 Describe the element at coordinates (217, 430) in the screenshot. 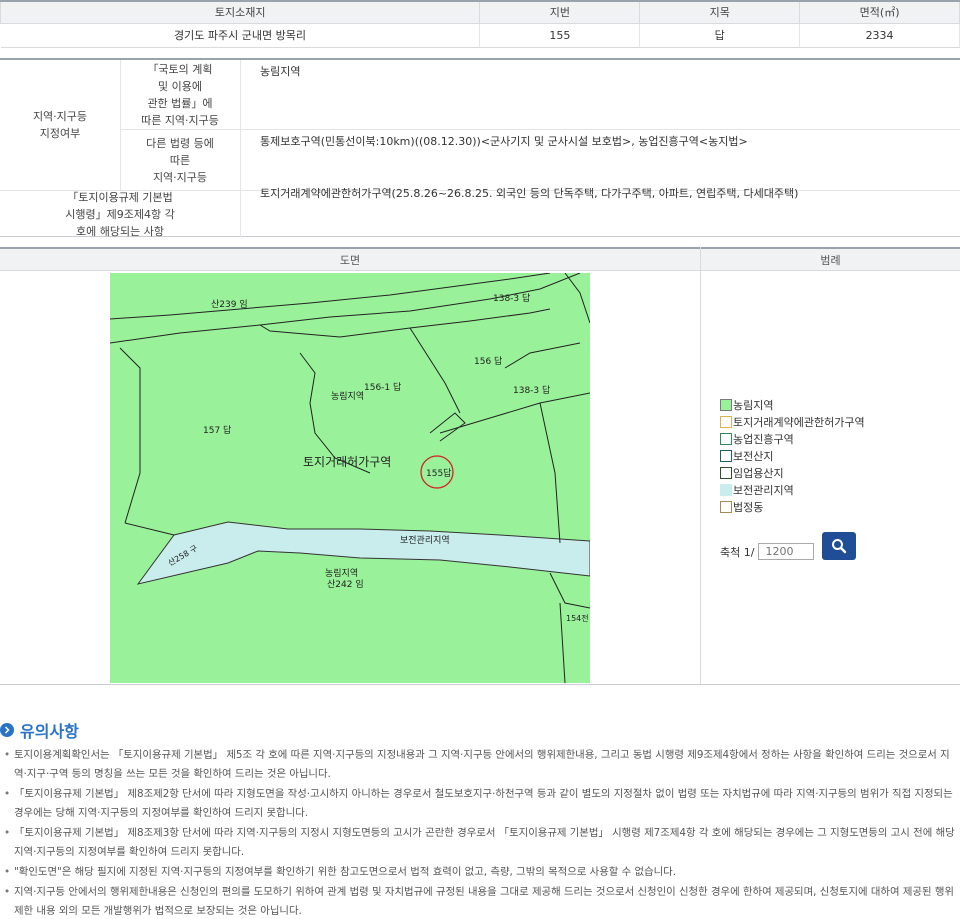

I see `map-label-157: 157 답` at that location.